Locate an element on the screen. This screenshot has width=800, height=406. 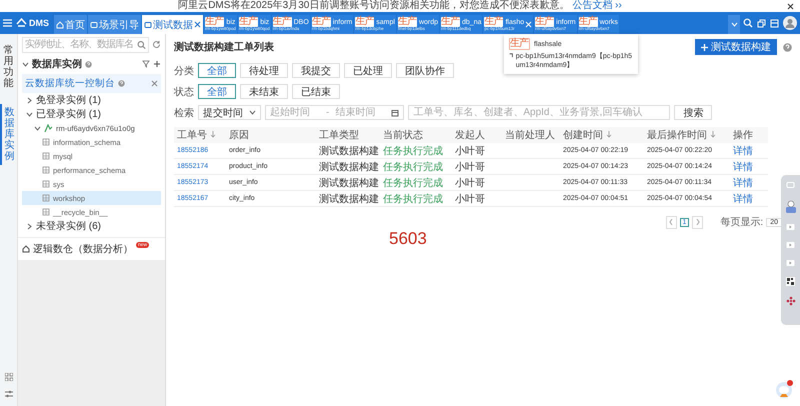
time-select: 提交时间 is located at coordinates (229, 112).